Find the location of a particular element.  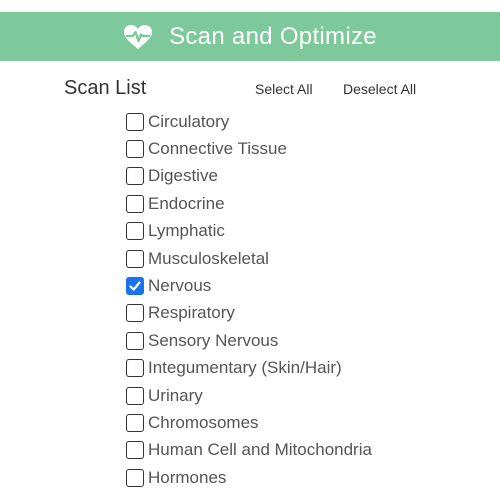

scan-item-label: Digestive is located at coordinates (183, 176).